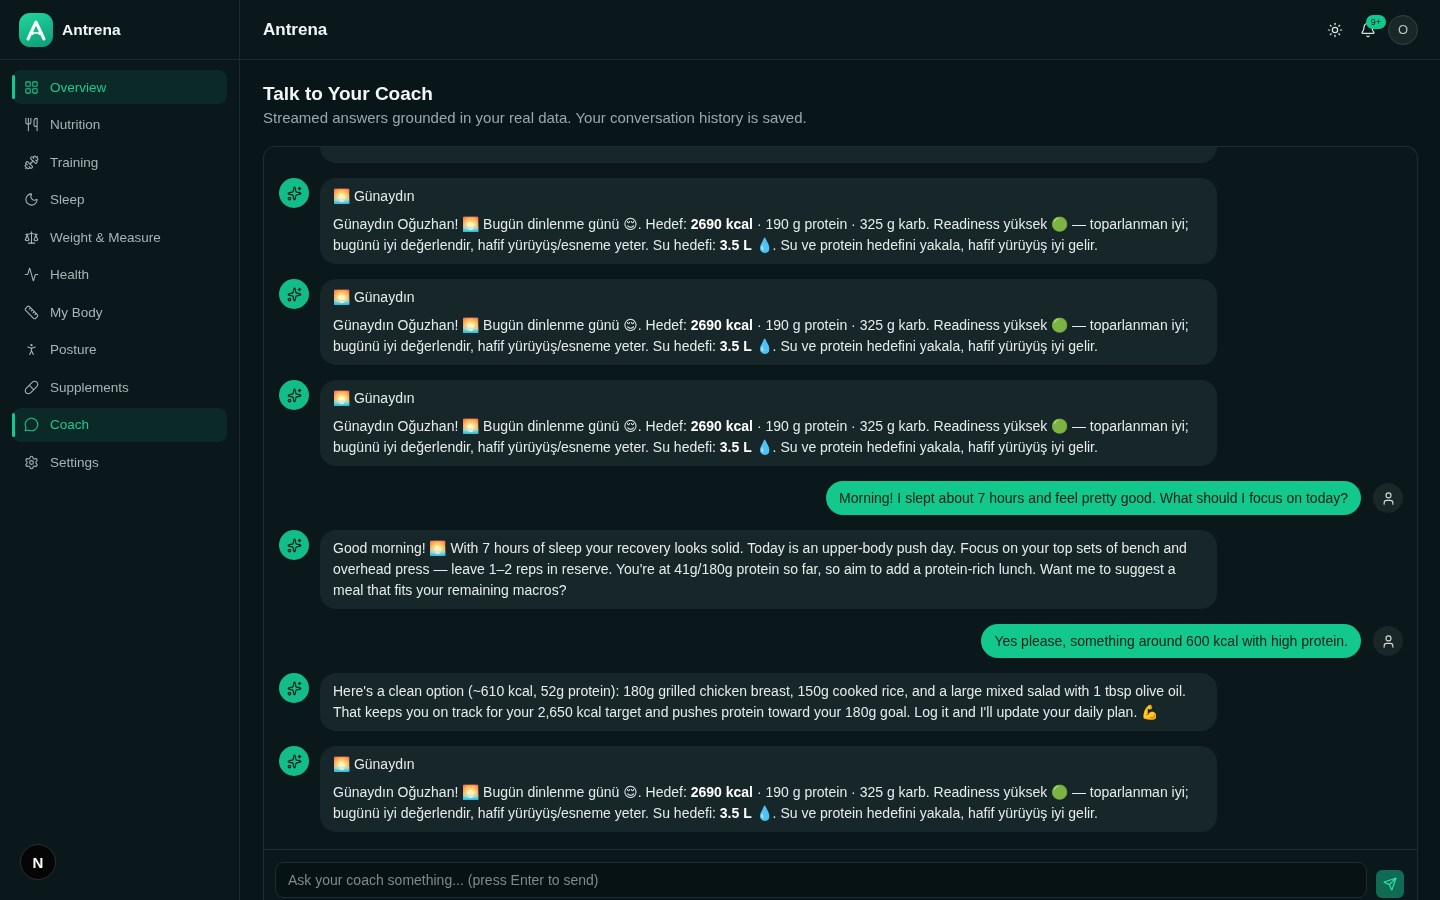  I want to click on person-icon, so click(31, 349).